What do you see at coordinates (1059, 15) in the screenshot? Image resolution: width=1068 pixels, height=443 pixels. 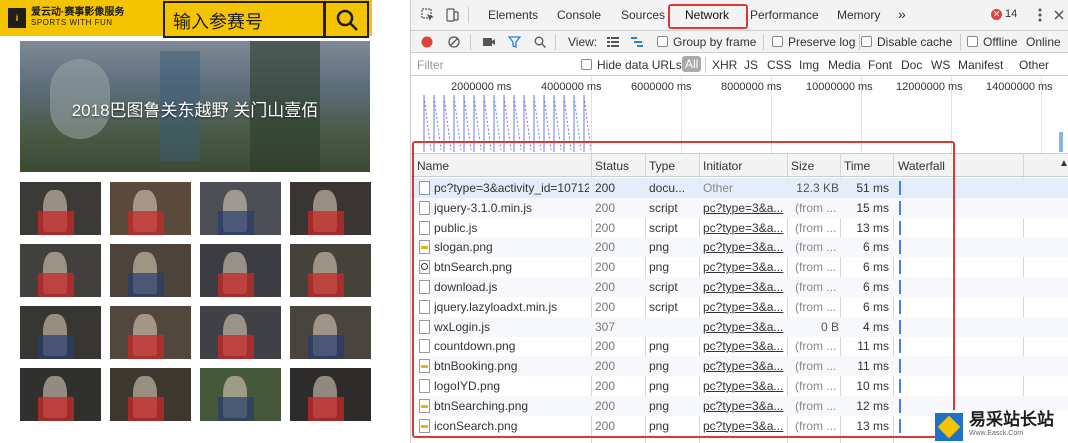 I see `close-devtools-icon` at bounding box center [1059, 15].